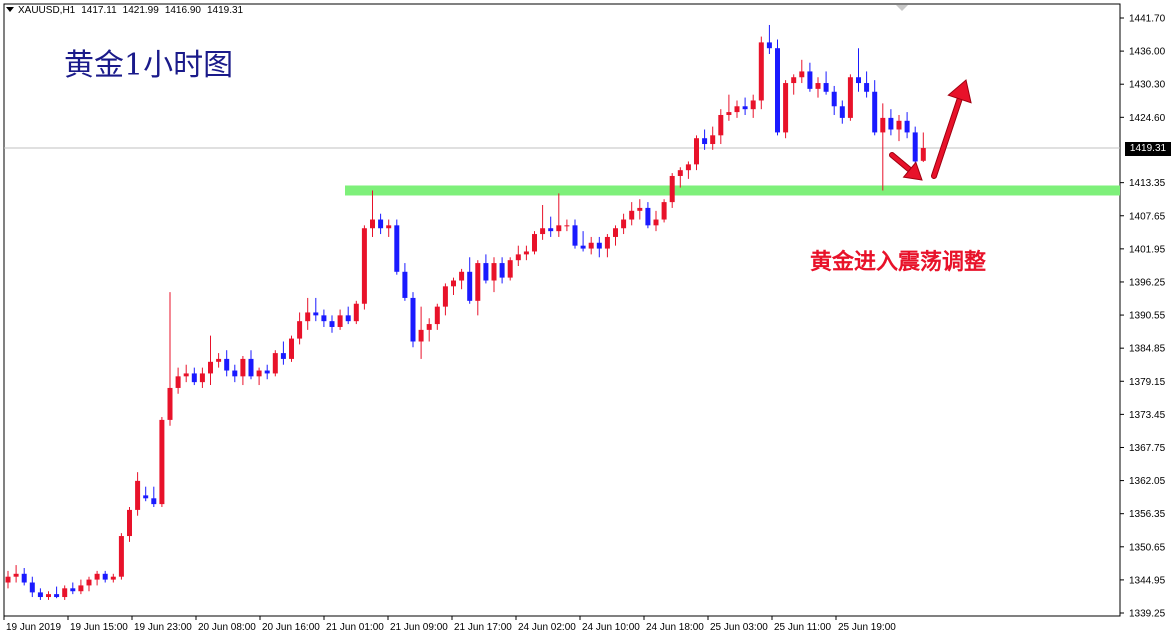  I want to click on open-value: 1417.11, so click(99, 10).